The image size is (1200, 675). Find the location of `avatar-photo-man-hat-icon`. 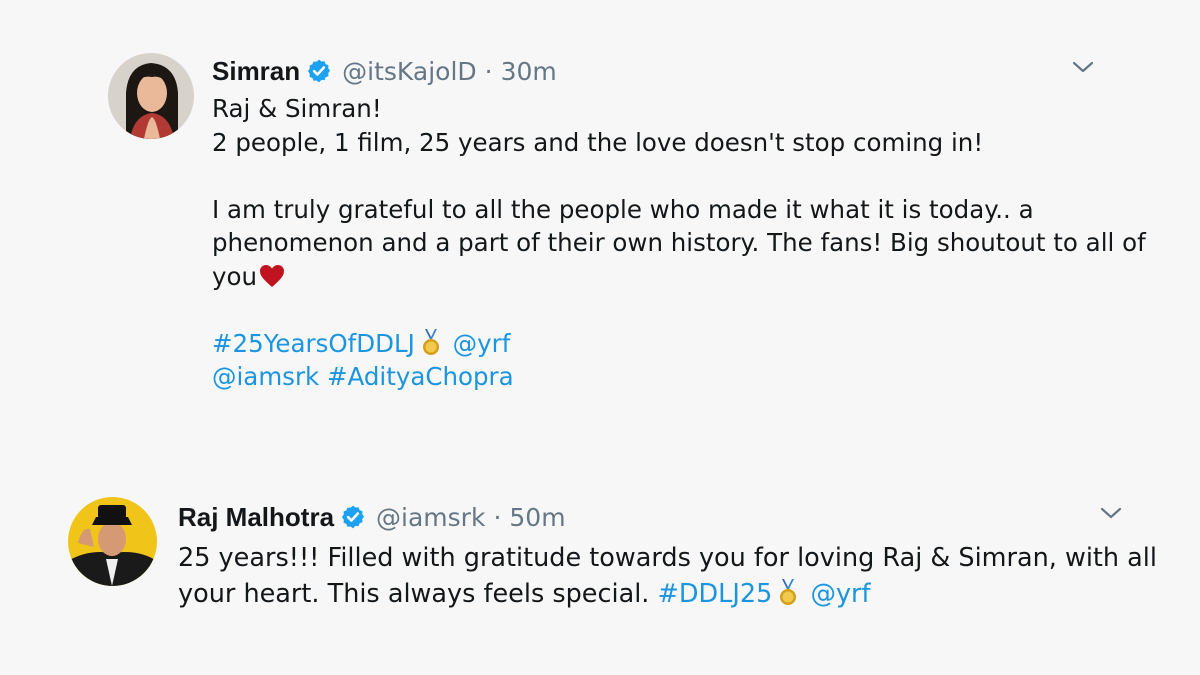

avatar-photo-man-hat-icon is located at coordinates (112, 541).